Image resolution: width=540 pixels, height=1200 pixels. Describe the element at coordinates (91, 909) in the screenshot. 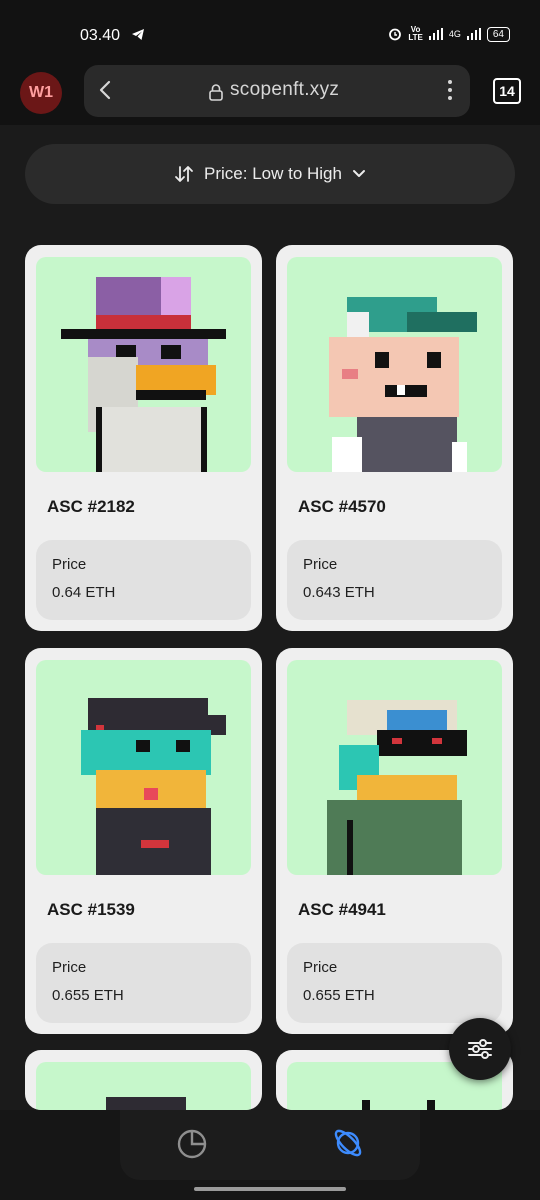

I see `nft-name: ASC #1539` at that location.